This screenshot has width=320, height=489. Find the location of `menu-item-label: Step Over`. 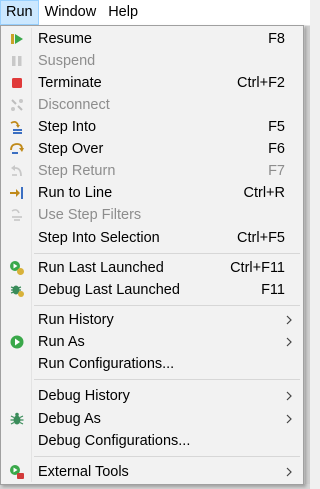

menu-item-label: Step Over is located at coordinates (71, 149).